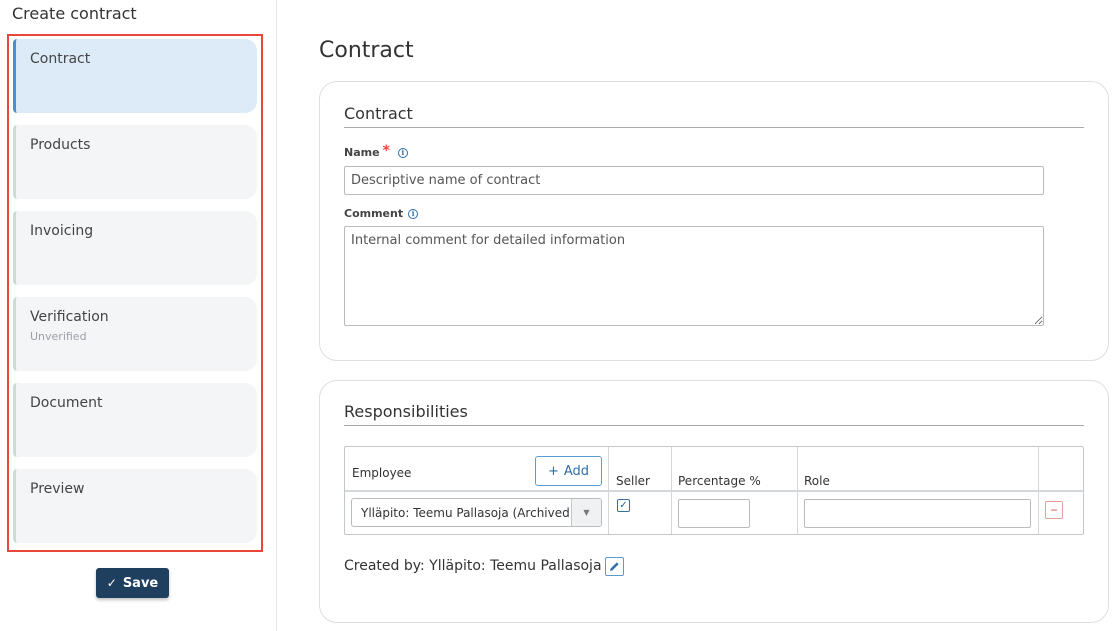 Image resolution: width=1118 pixels, height=631 pixels. Describe the element at coordinates (468, 513) in the screenshot. I see `employee-select-value: Ylläpito: Teemu Pallasoja (Archived)` at that location.